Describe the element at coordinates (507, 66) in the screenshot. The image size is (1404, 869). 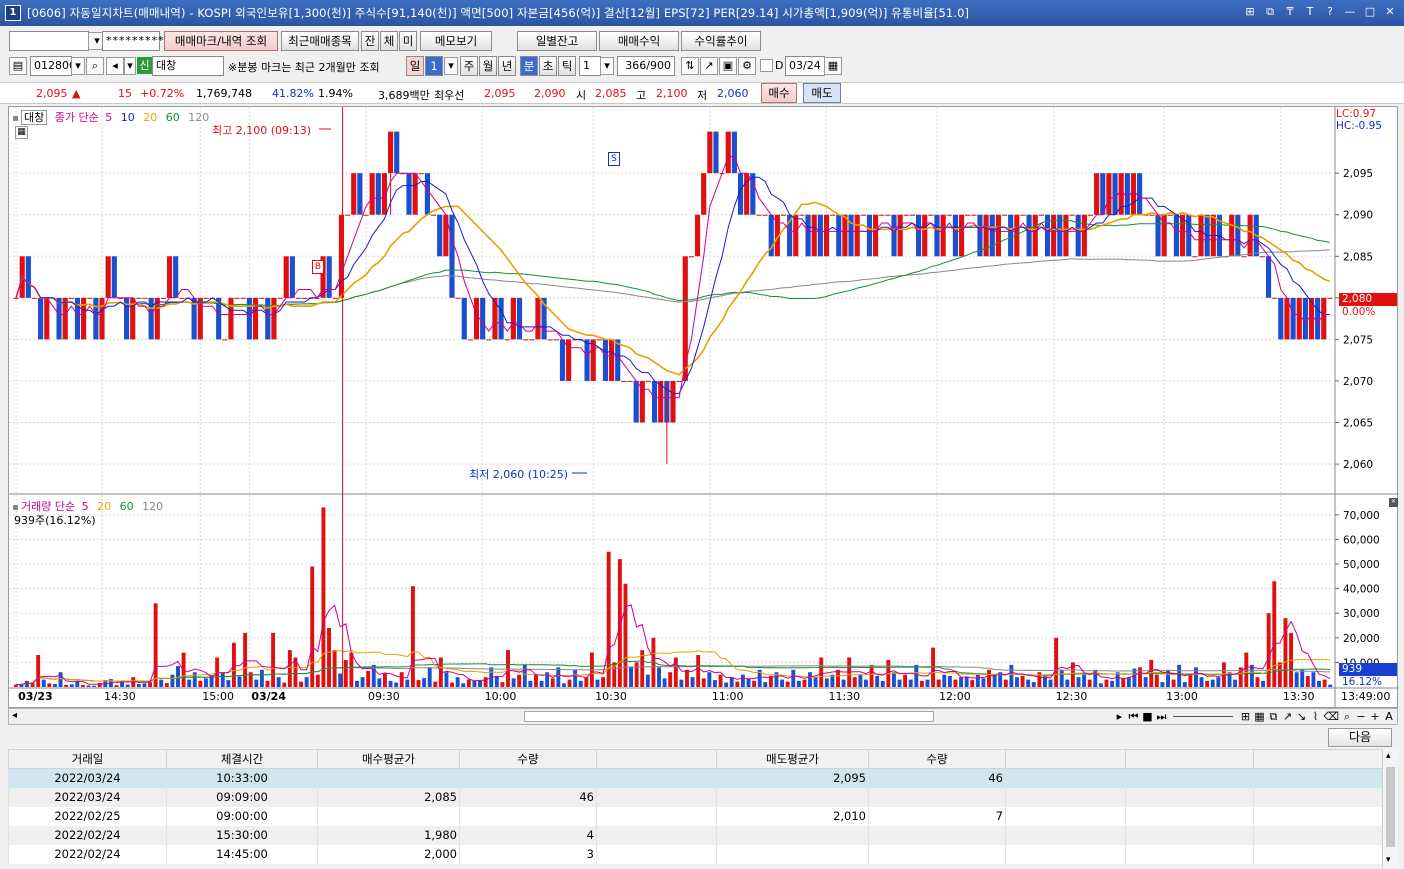
I see `period-year-button: 년` at that location.